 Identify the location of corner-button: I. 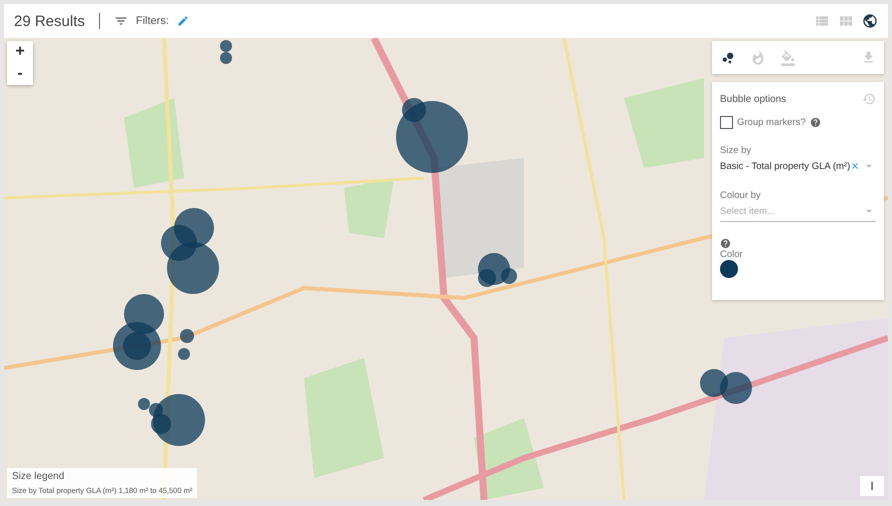
(872, 486).